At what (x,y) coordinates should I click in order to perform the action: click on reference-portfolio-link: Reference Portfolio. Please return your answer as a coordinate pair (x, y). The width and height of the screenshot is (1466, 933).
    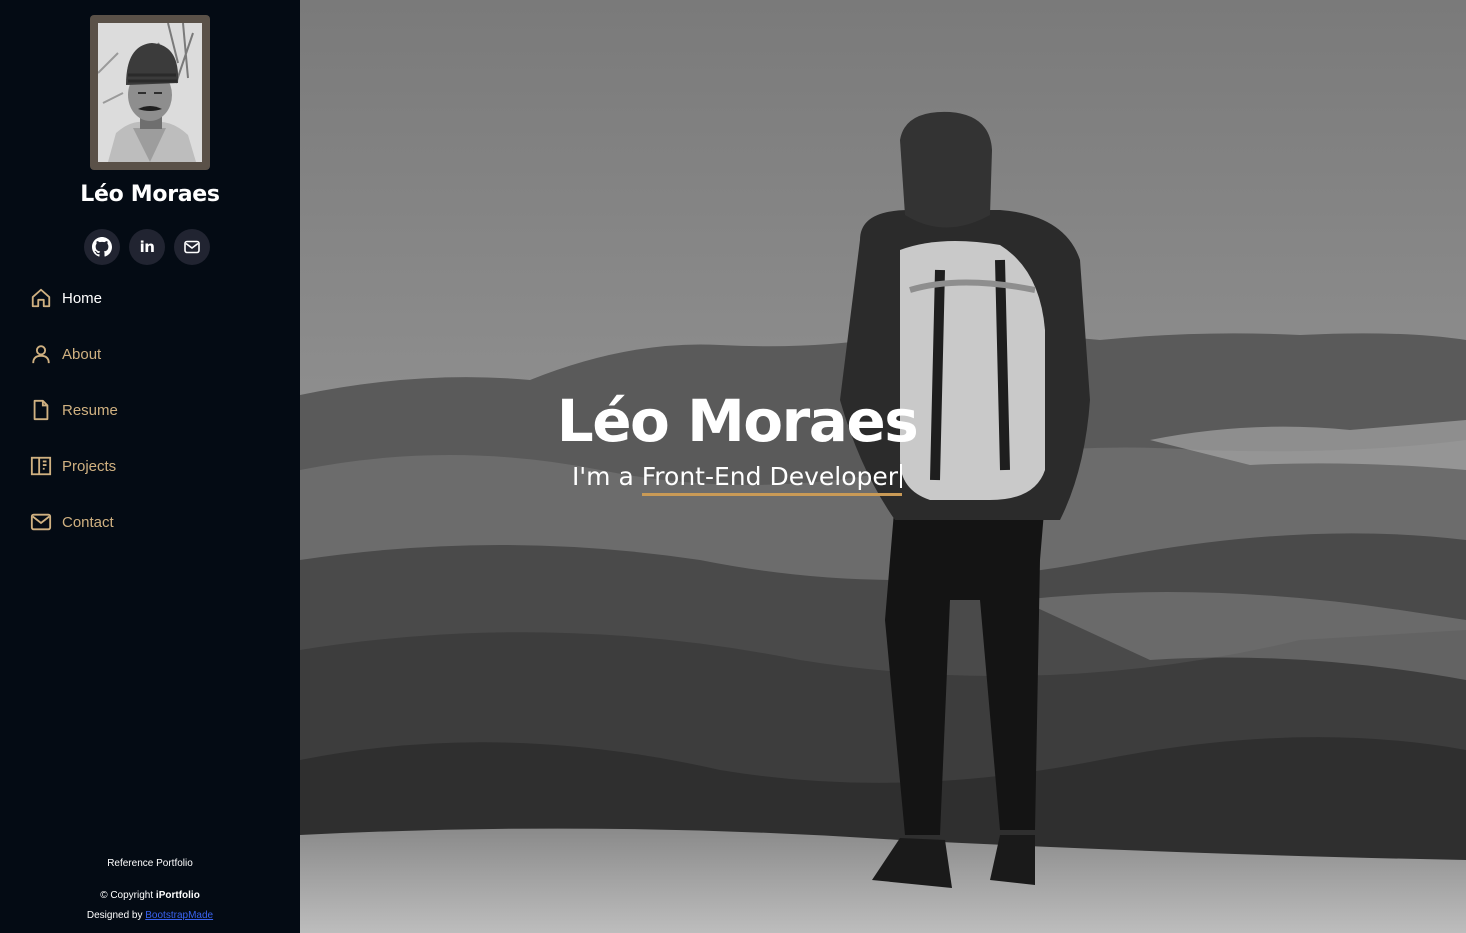
    Looking at the image, I should click on (150, 863).